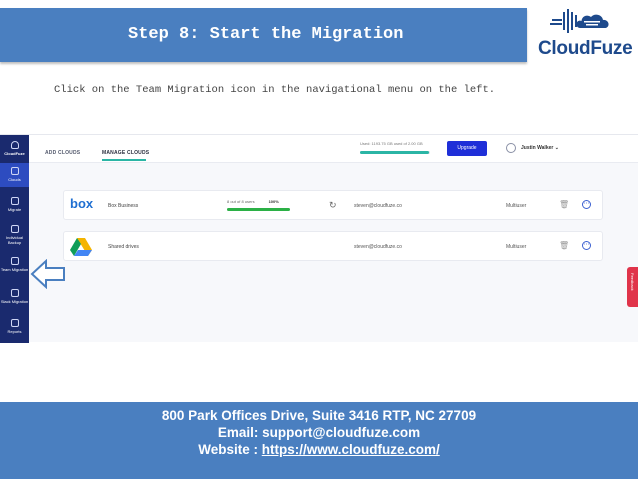 This screenshot has width=638, height=479. What do you see at coordinates (579, 21) in the screenshot?
I see `cloudfuze-logo-icon` at bounding box center [579, 21].